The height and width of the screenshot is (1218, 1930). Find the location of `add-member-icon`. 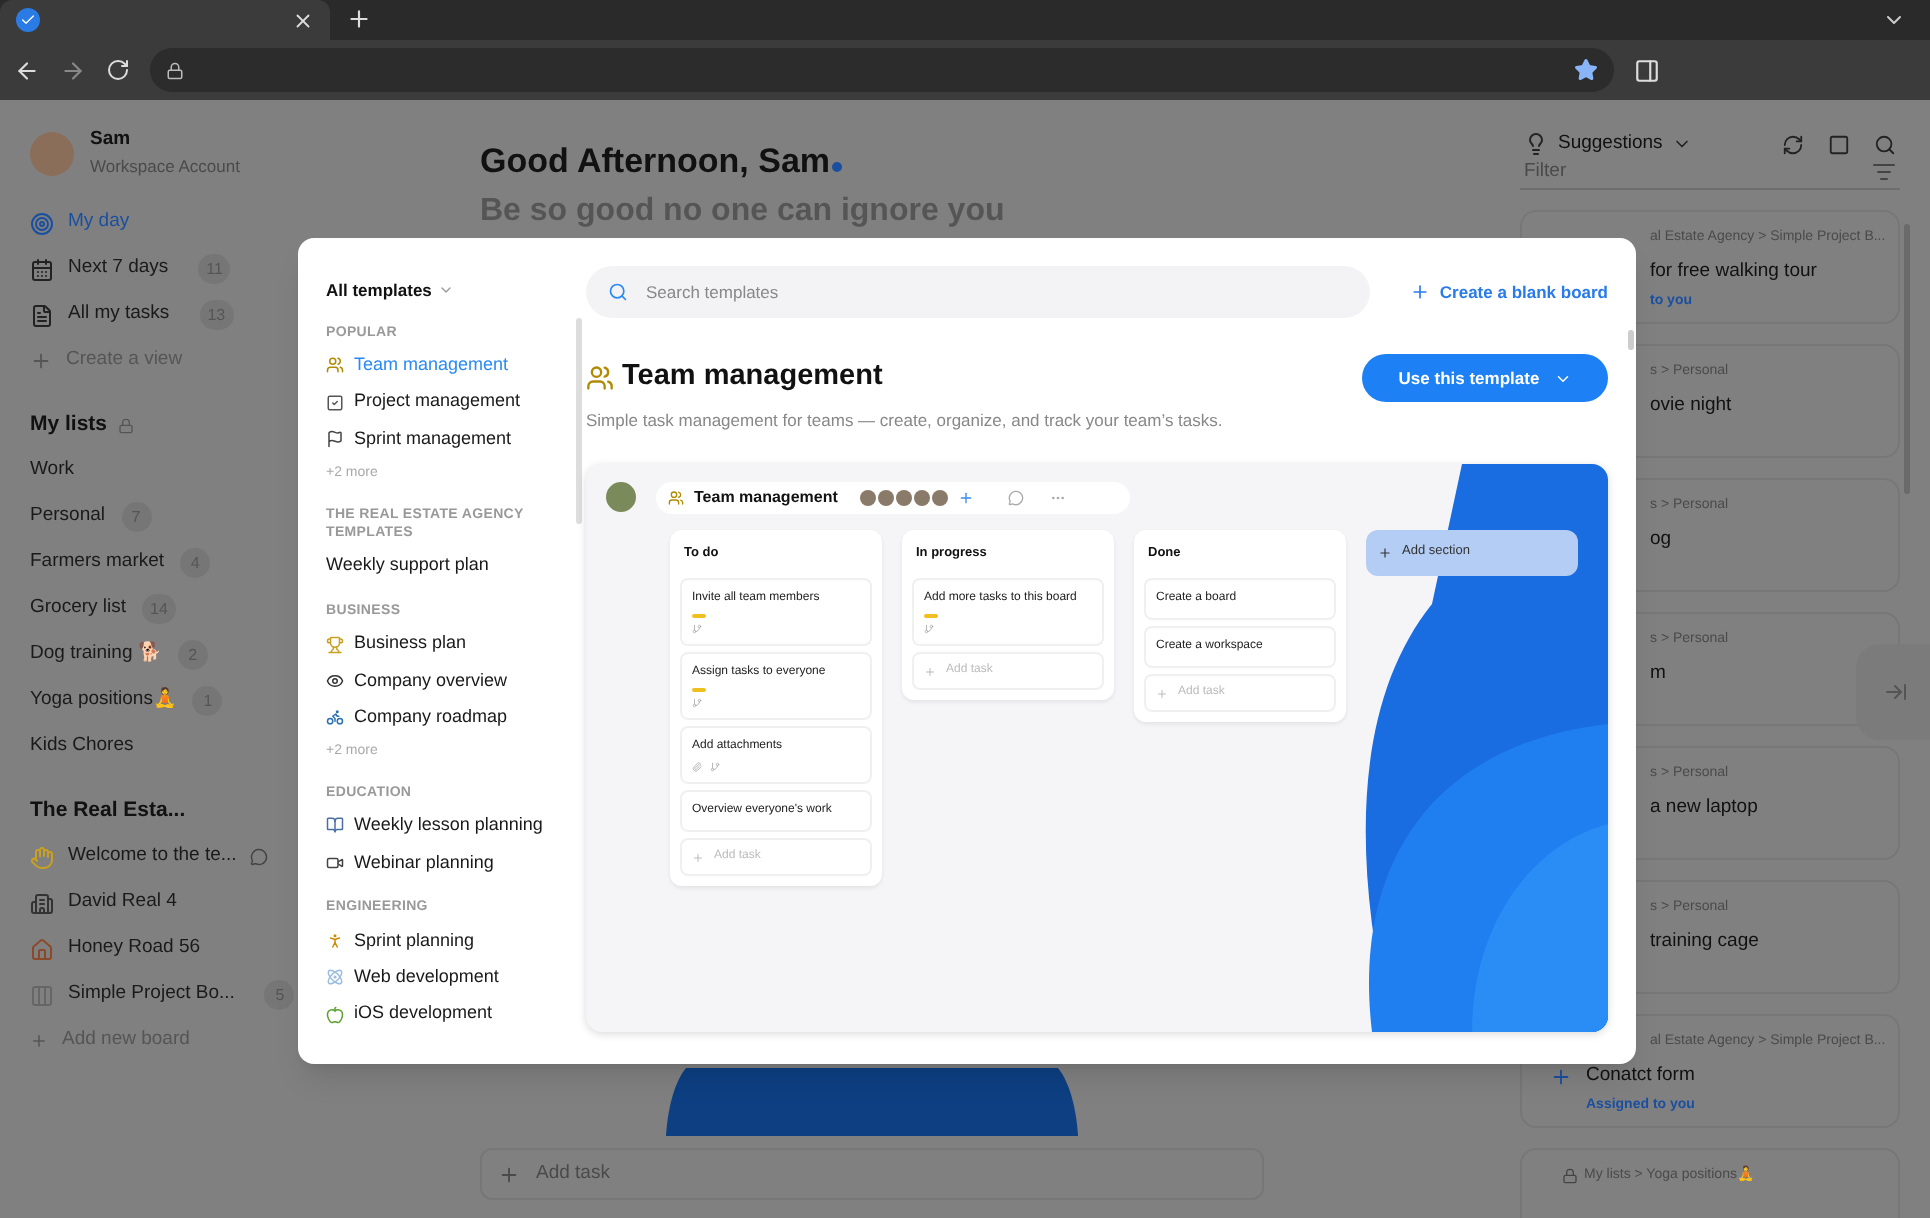

add-member-icon is located at coordinates (965, 497).